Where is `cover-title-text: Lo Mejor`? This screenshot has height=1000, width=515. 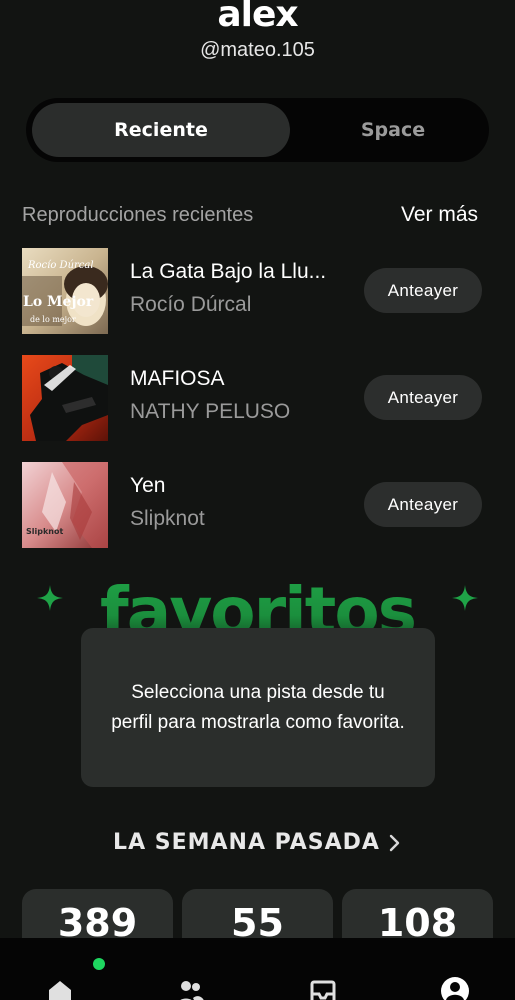
cover-title-text: Lo Mejor is located at coordinates (58, 302).